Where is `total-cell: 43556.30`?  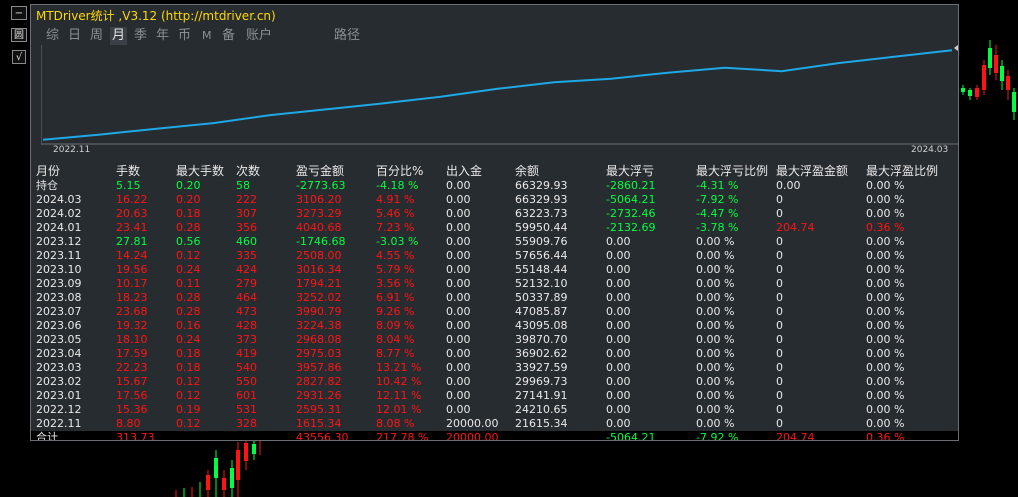
total-cell: 43556.30 is located at coordinates (322, 436).